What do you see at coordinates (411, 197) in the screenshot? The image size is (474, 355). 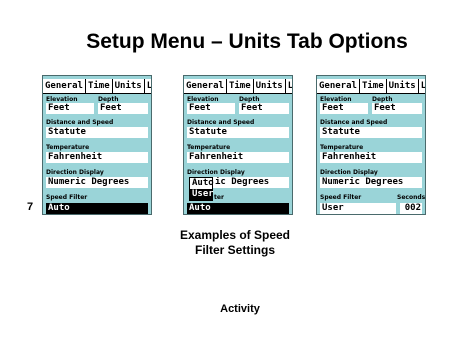 I see `seconds-label: Seconds` at bounding box center [411, 197].